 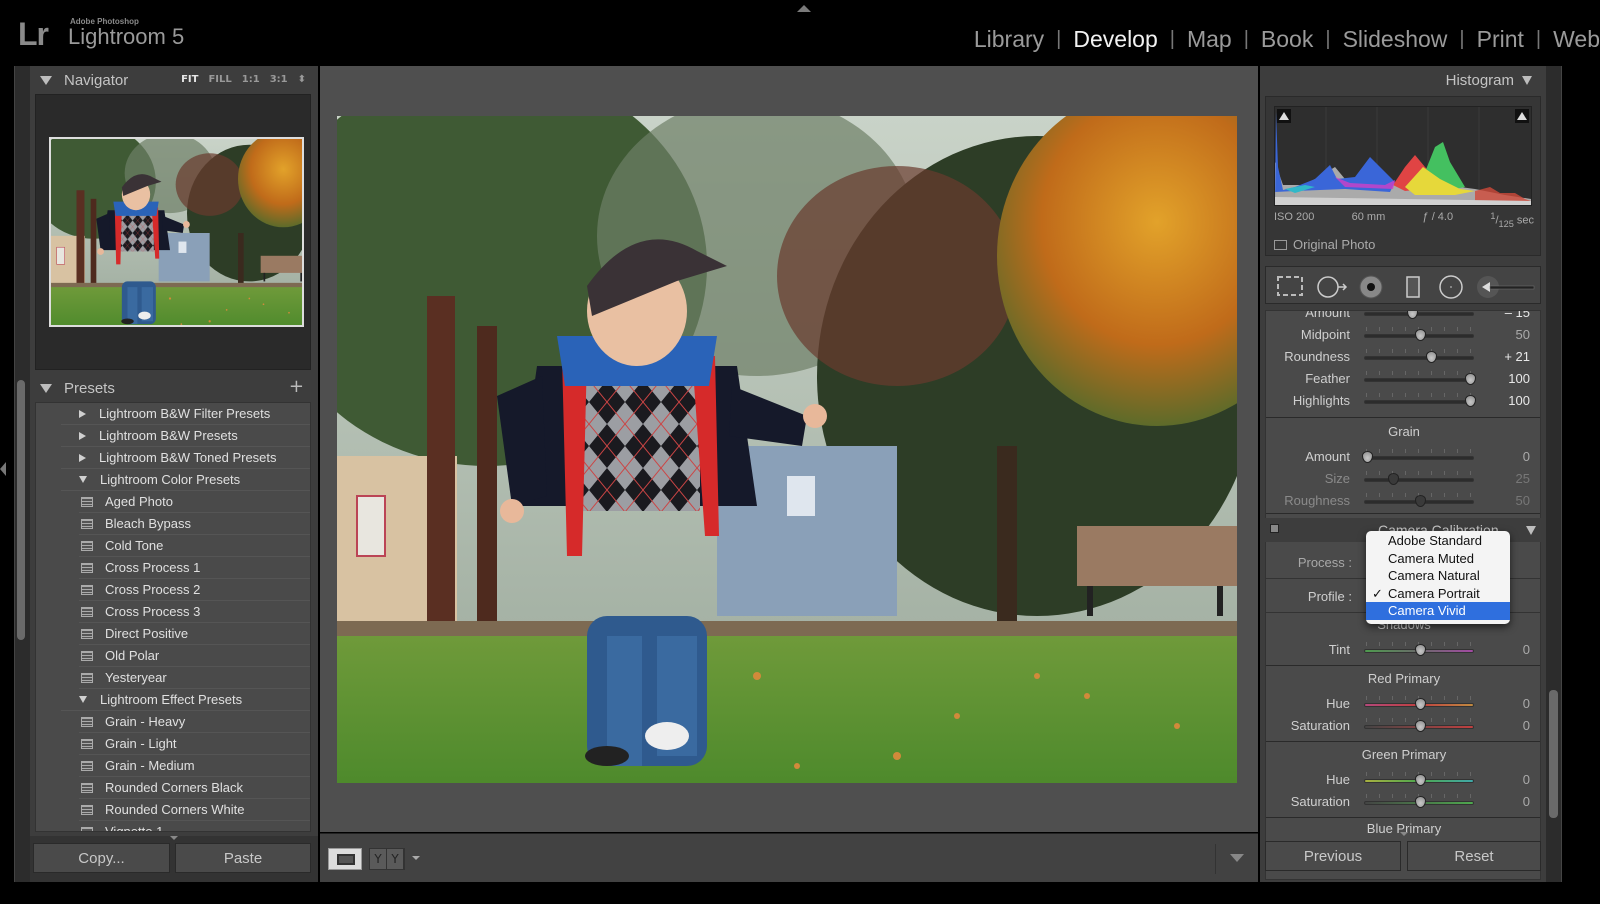 What do you see at coordinates (1438, 559) in the screenshot?
I see `profile-option-camera-muted: Camera Muted` at bounding box center [1438, 559].